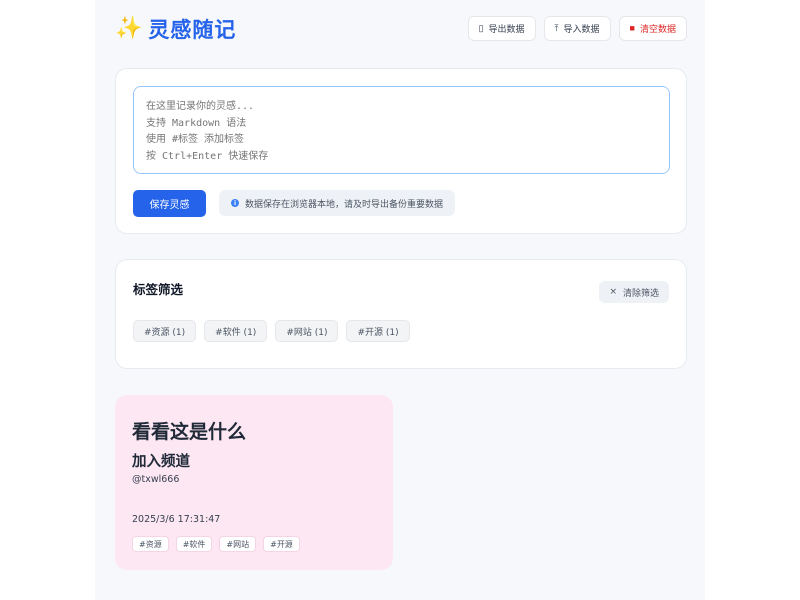 This screenshot has height=600, width=800. Describe the element at coordinates (176, 519) in the screenshot. I see `note-timestamp: 2025/3/6 17:31:47` at that location.